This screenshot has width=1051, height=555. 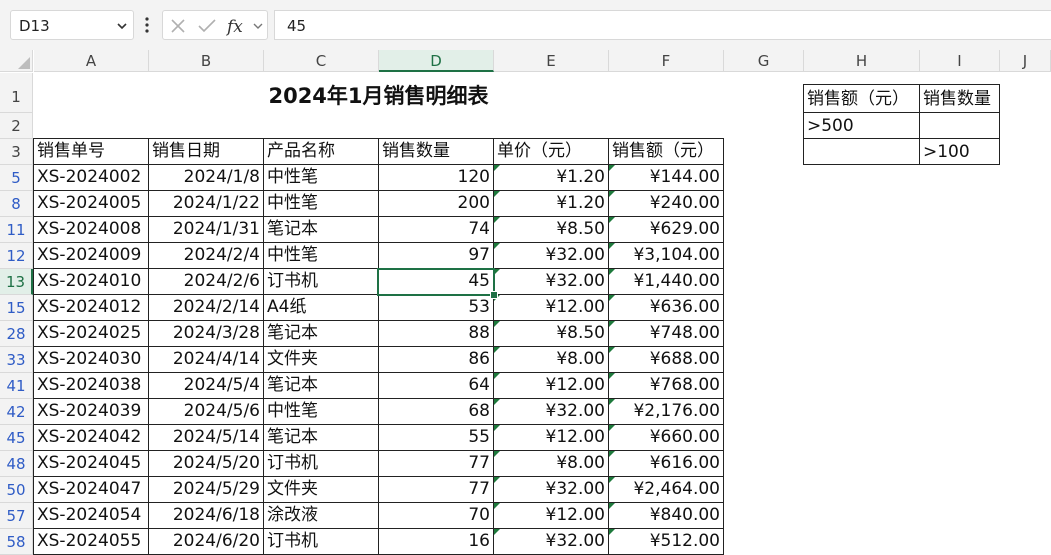 I want to click on table-cell: 2024/1/31, so click(x=206, y=230).